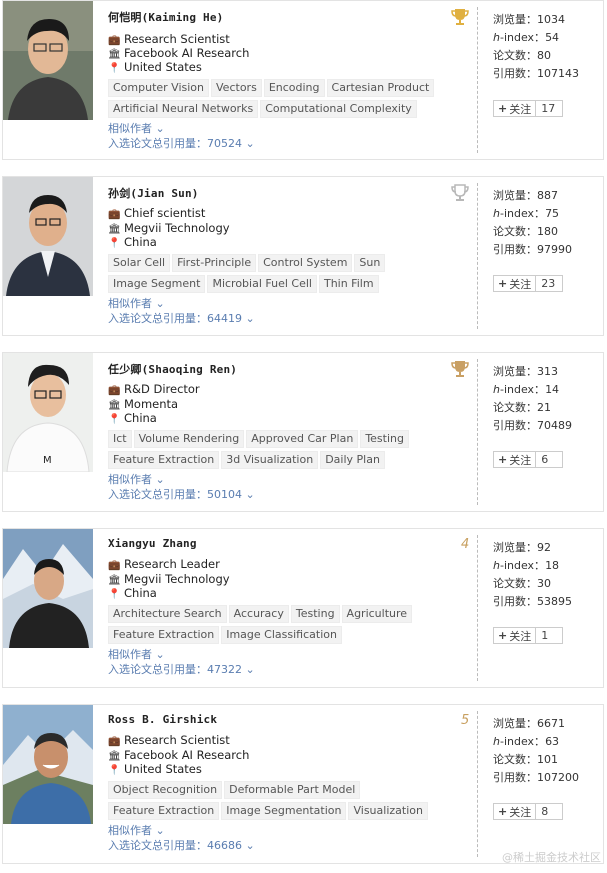  I want to click on views-count: 6671, so click(551, 723).